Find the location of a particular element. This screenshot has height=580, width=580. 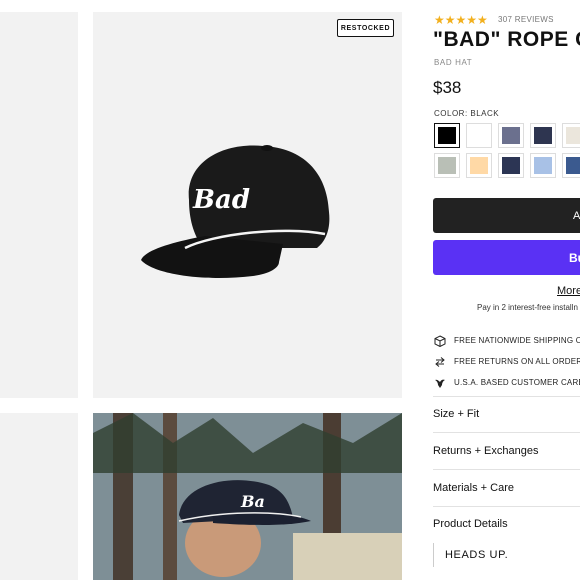

feature-support: U.S.A. BASED CUSTOMER CARE is located at coordinates (506, 382).